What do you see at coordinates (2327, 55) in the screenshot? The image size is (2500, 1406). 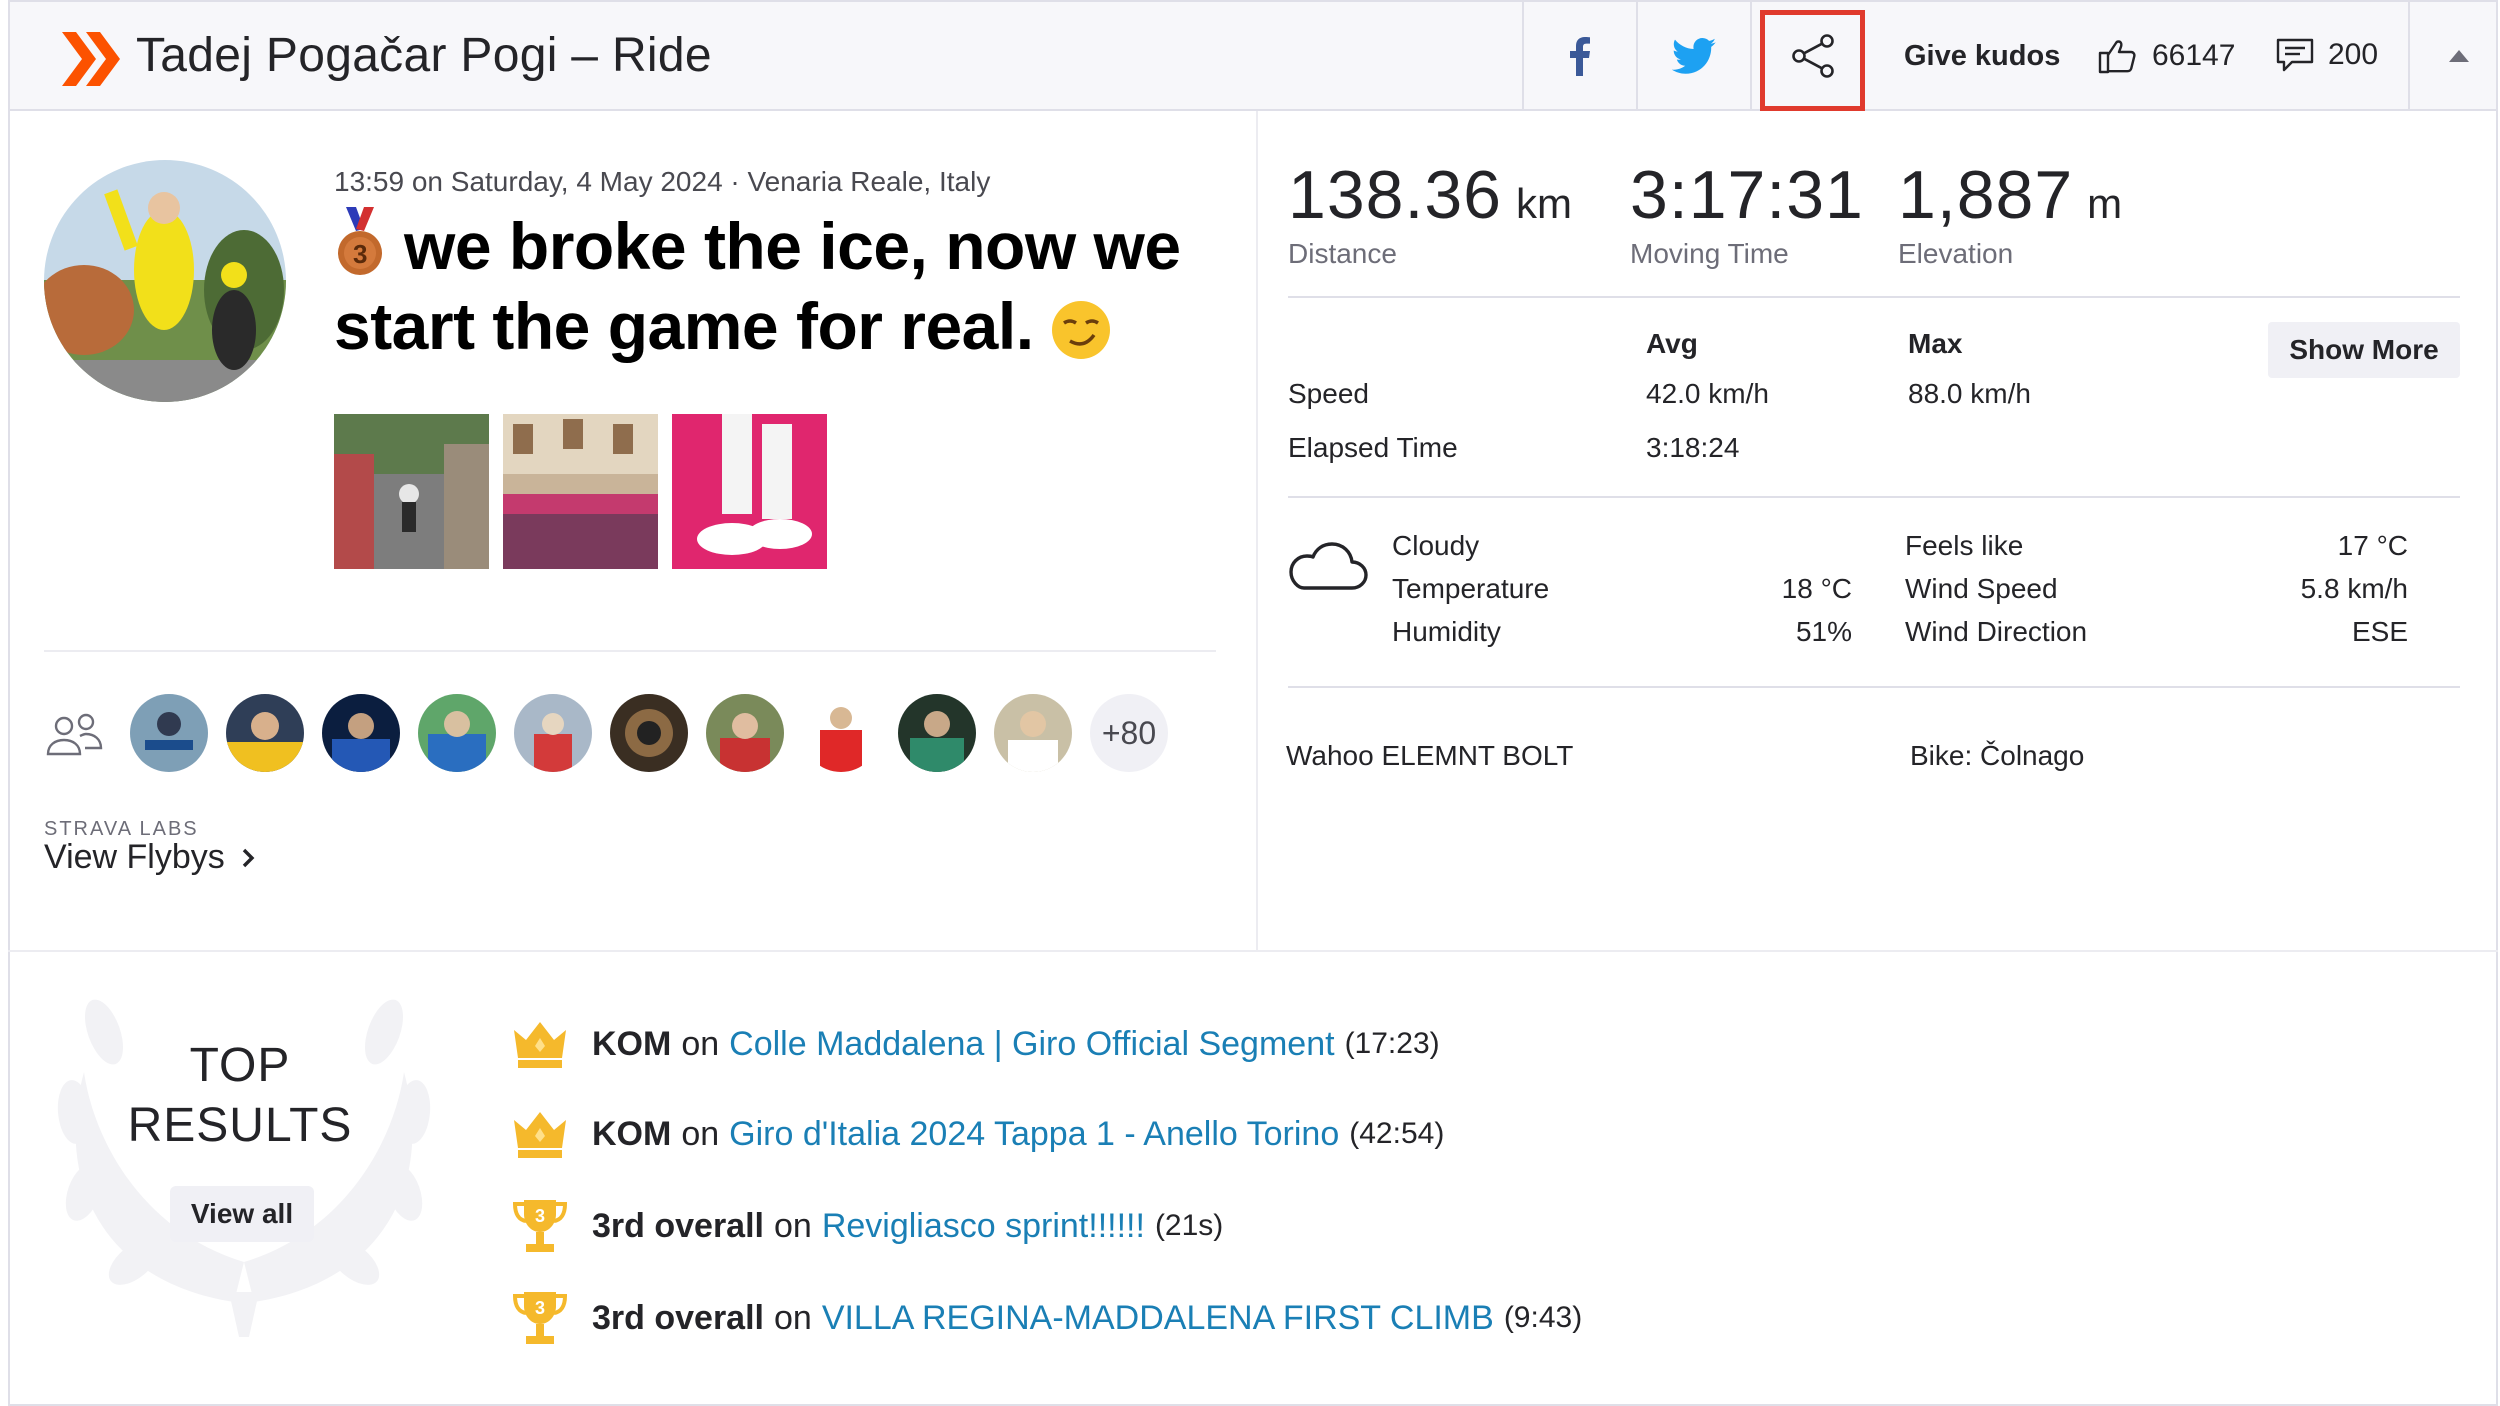 I see `comments-count-button: 200` at bounding box center [2327, 55].